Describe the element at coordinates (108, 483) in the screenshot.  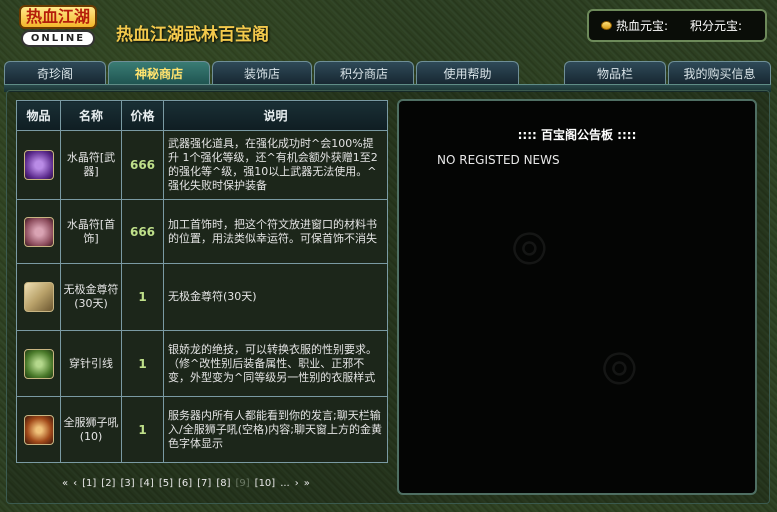
I see `page-link-2: [2]` at that location.